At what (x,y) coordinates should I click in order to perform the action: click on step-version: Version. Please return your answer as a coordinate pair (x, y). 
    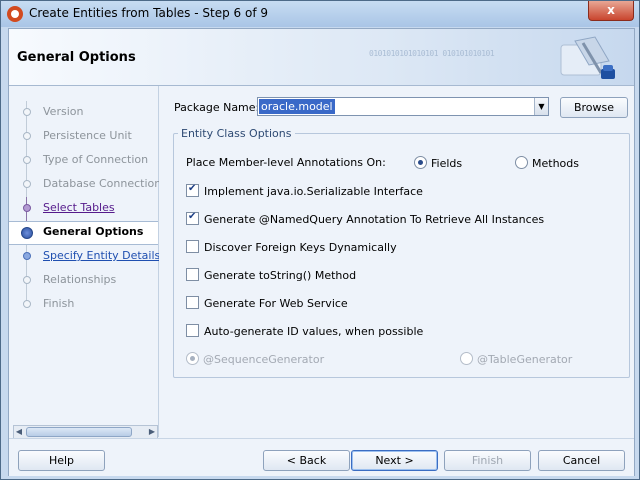
    Looking at the image, I should click on (83, 113).